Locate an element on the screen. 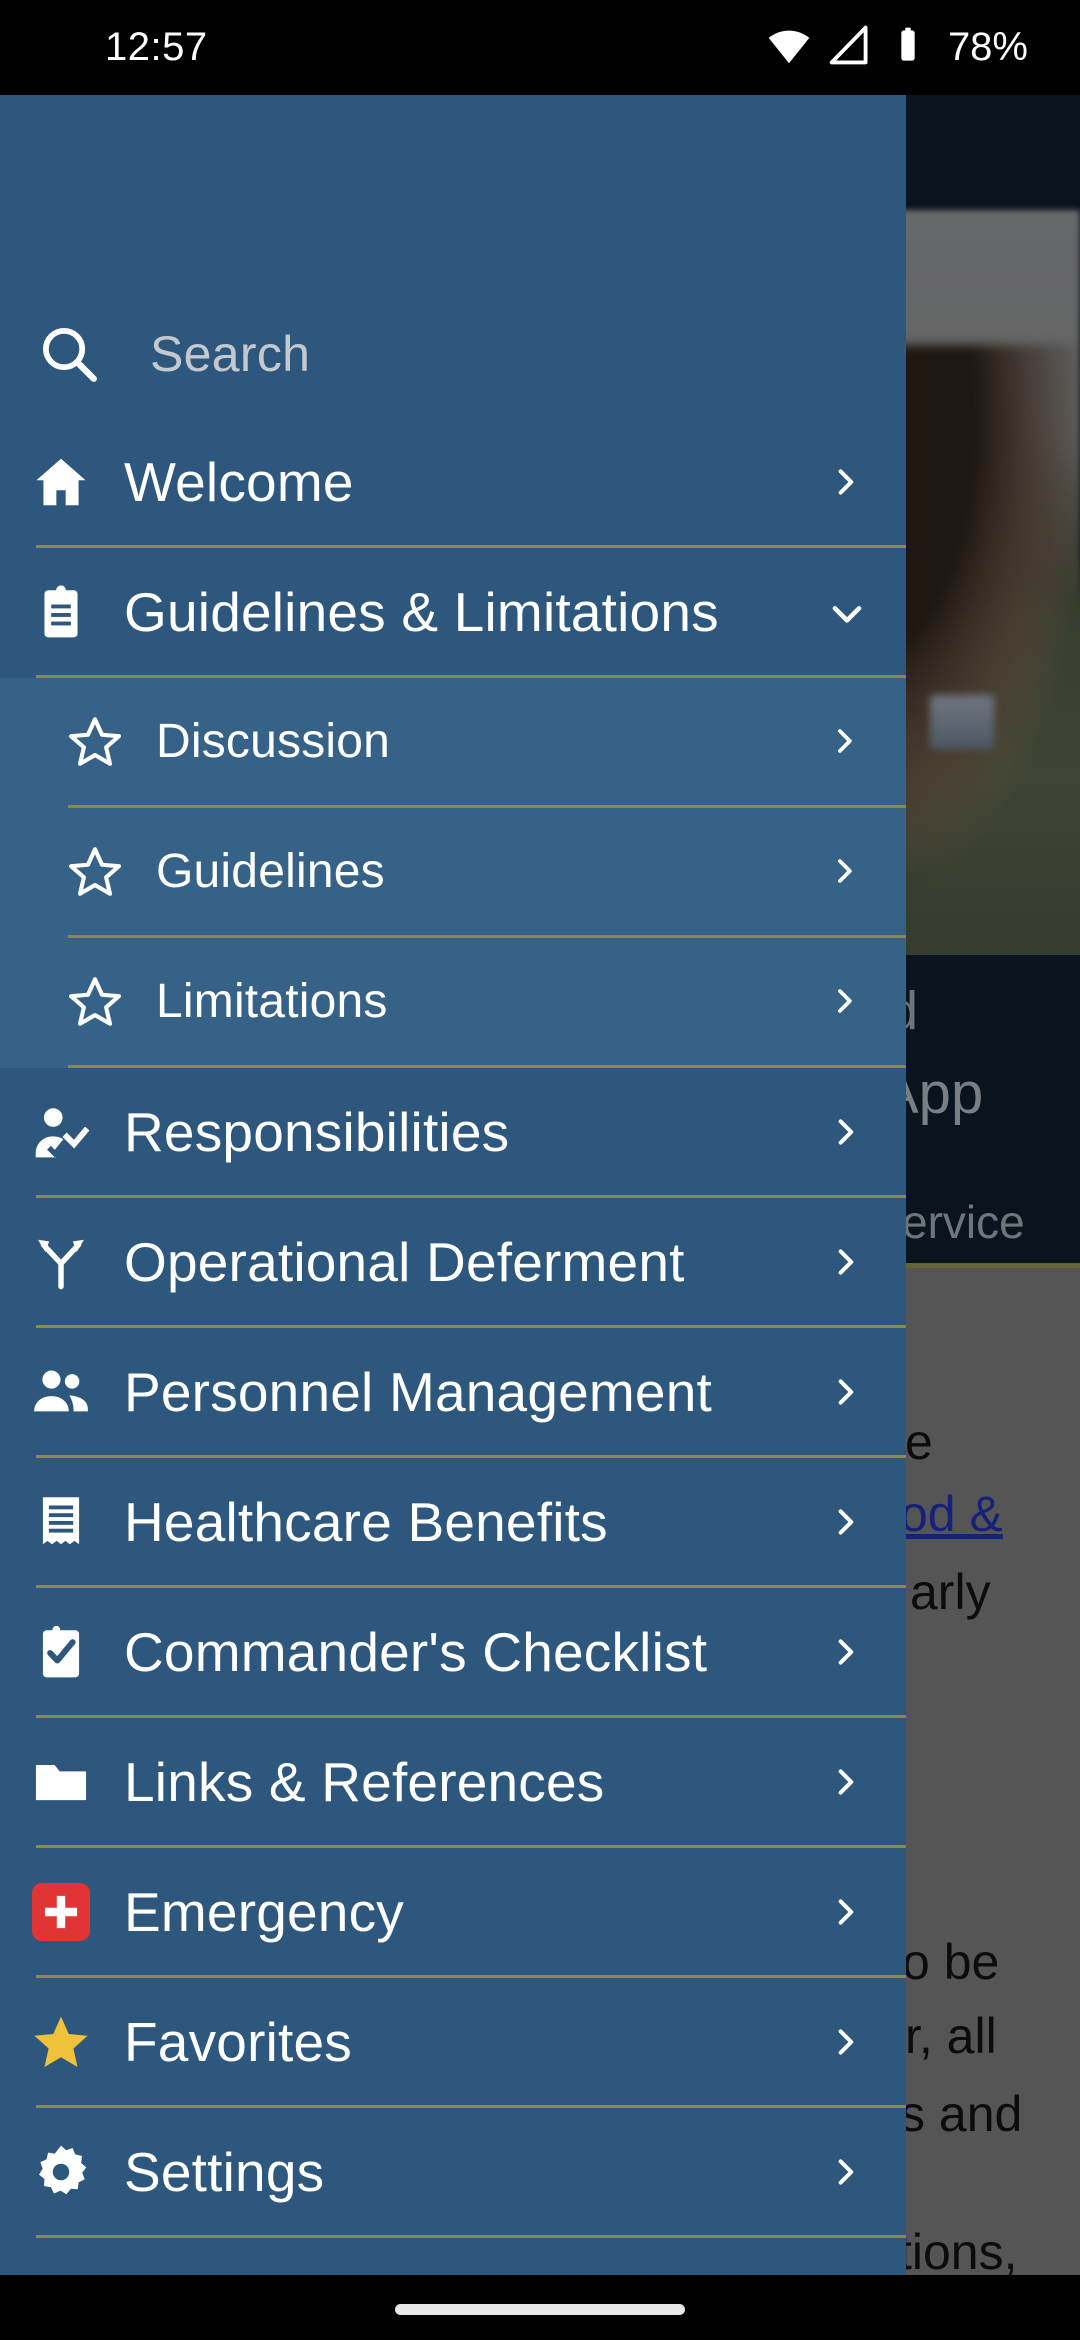  sidebar-item-label: Personnel Management is located at coordinates (418, 1391).